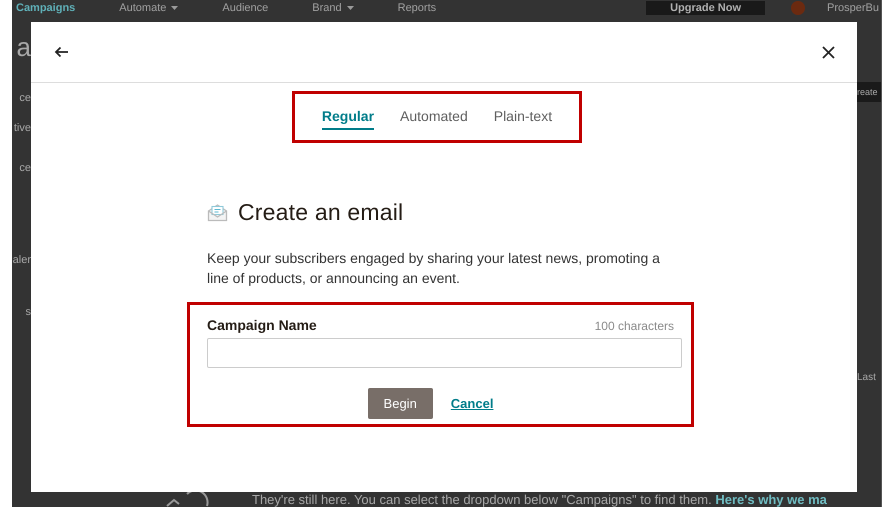 The image size is (890, 518). I want to click on tab: Plain-text, so click(523, 117).